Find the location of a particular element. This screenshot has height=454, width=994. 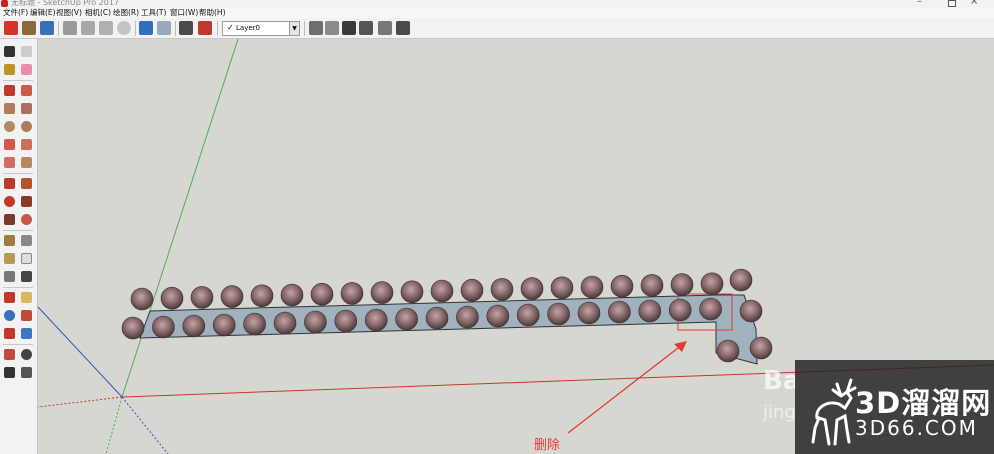

axes-tool-icon is located at coordinates (9, 276).